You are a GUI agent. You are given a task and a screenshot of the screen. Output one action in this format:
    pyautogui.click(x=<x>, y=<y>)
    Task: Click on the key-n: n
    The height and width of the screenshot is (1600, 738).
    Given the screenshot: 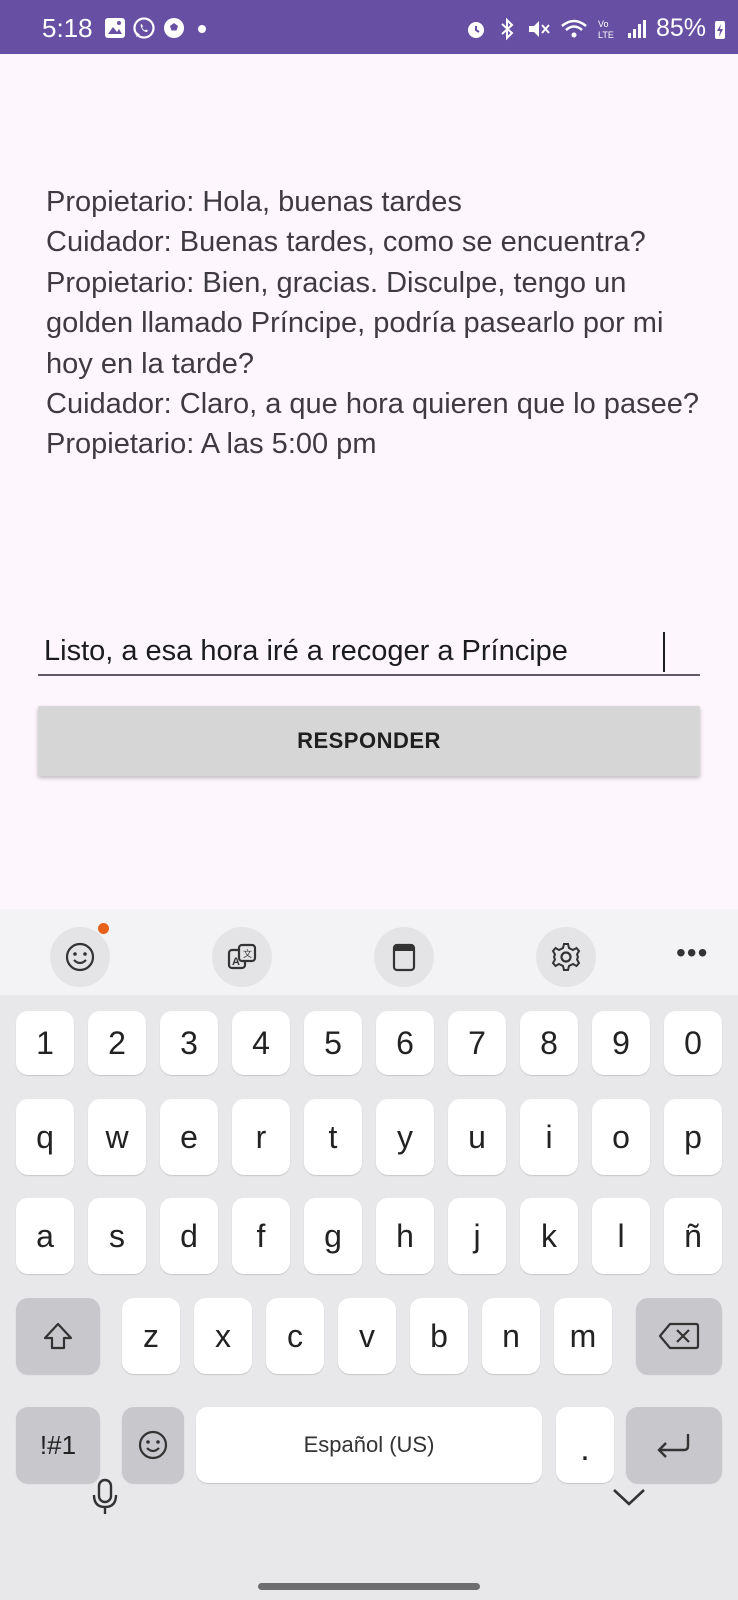 What is the action you would take?
    pyautogui.click(x=511, y=1336)
    